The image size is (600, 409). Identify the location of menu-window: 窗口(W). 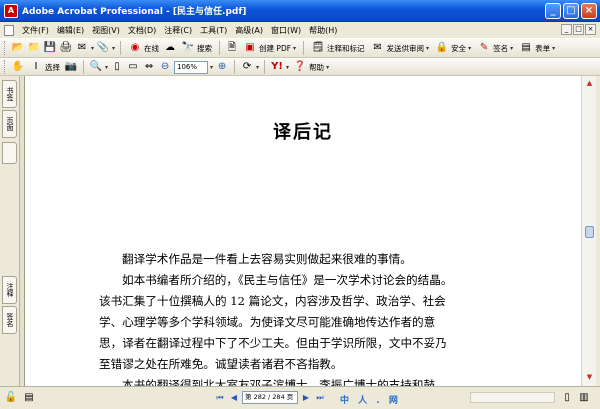
(286, 30).